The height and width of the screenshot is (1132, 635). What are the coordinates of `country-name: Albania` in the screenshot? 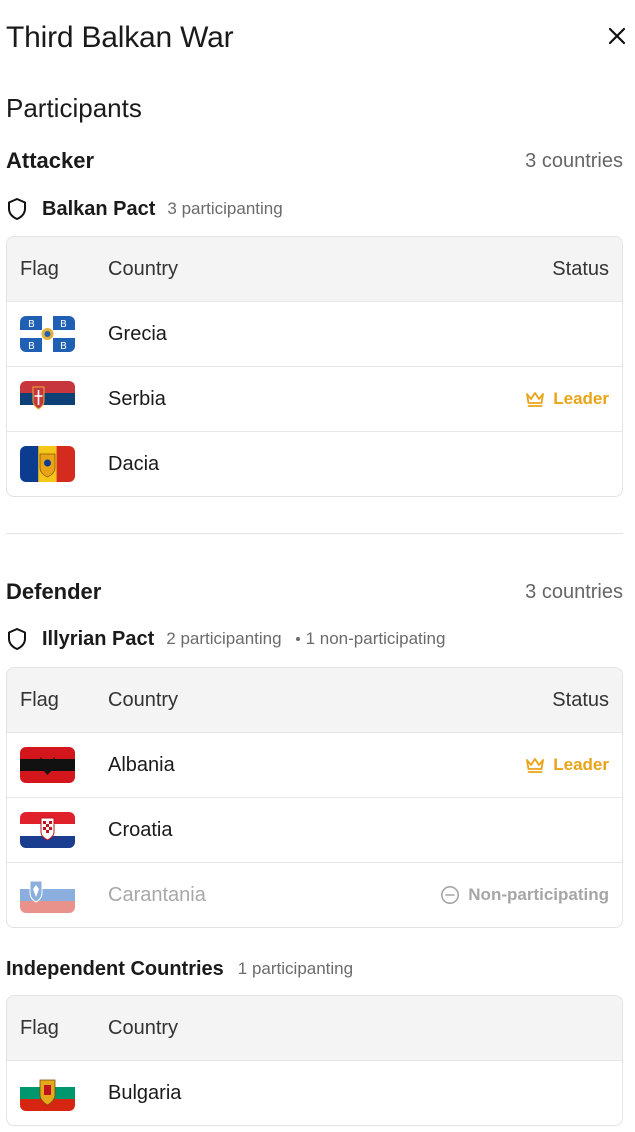 It's located at (141, 764).